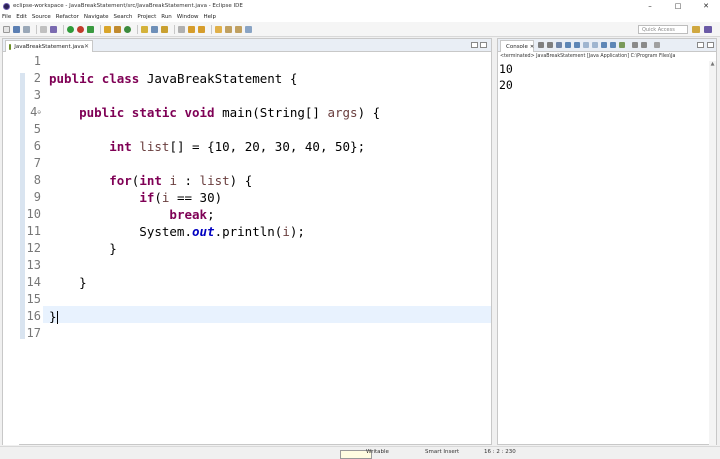 This screenshot has height=459, width=720. I want to click on java-perspective-icon, so click(708, 29).